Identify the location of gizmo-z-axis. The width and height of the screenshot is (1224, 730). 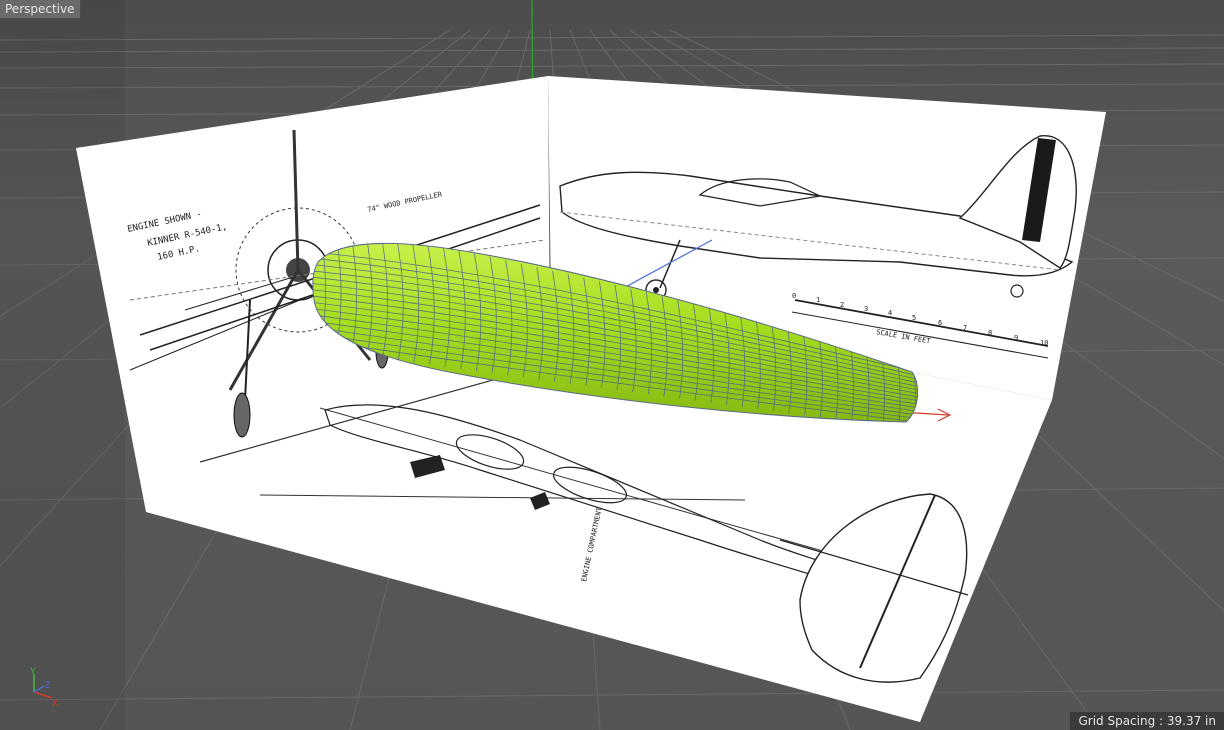
(39, 689).